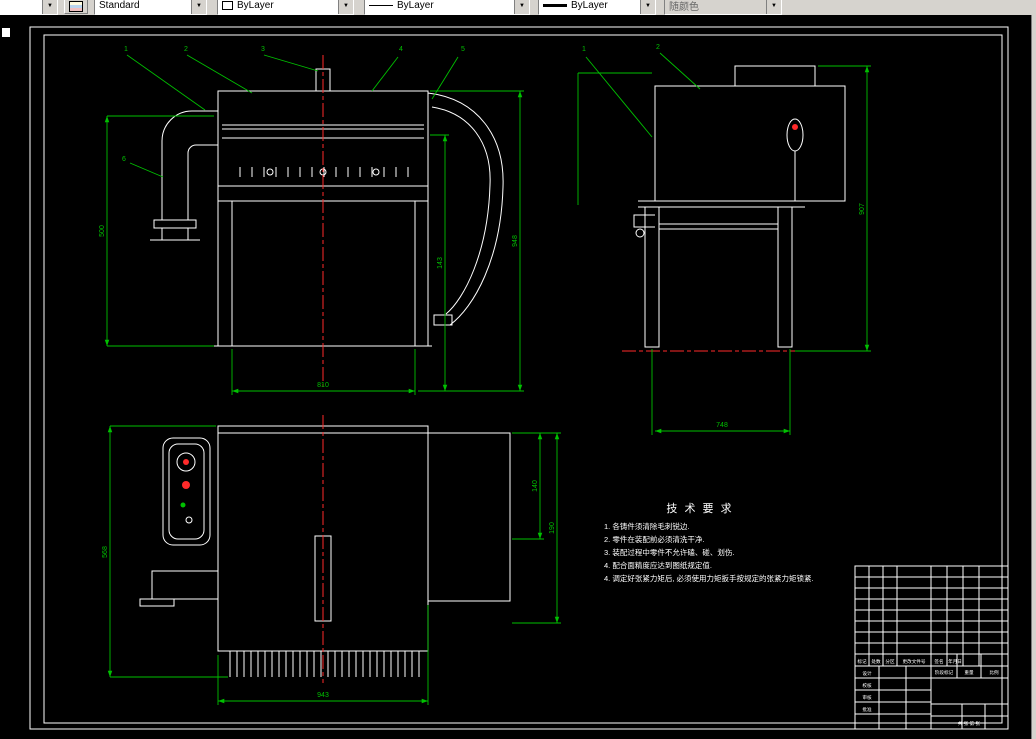  Describe the element at coordinates (699, 508) in the screenshot. I see `tech-requirements-title: 技 术 要 求` at that location.